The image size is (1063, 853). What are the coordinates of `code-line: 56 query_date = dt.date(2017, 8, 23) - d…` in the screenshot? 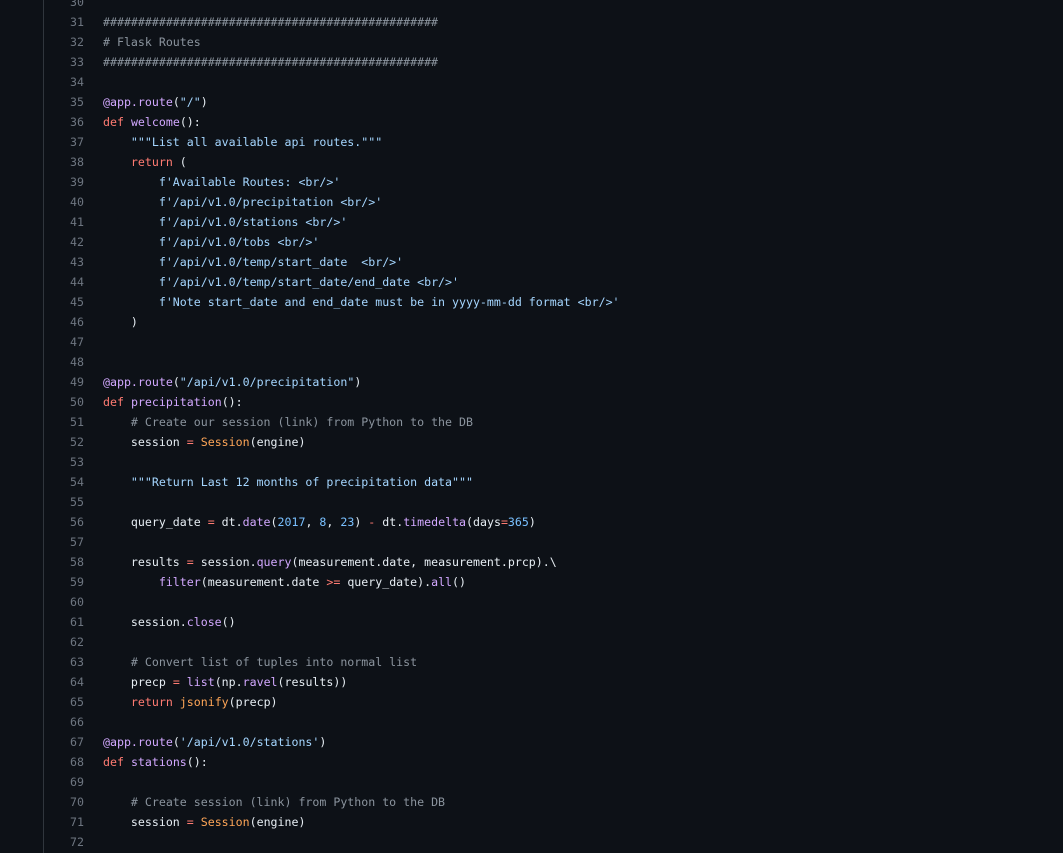 It's located at (531, 522).